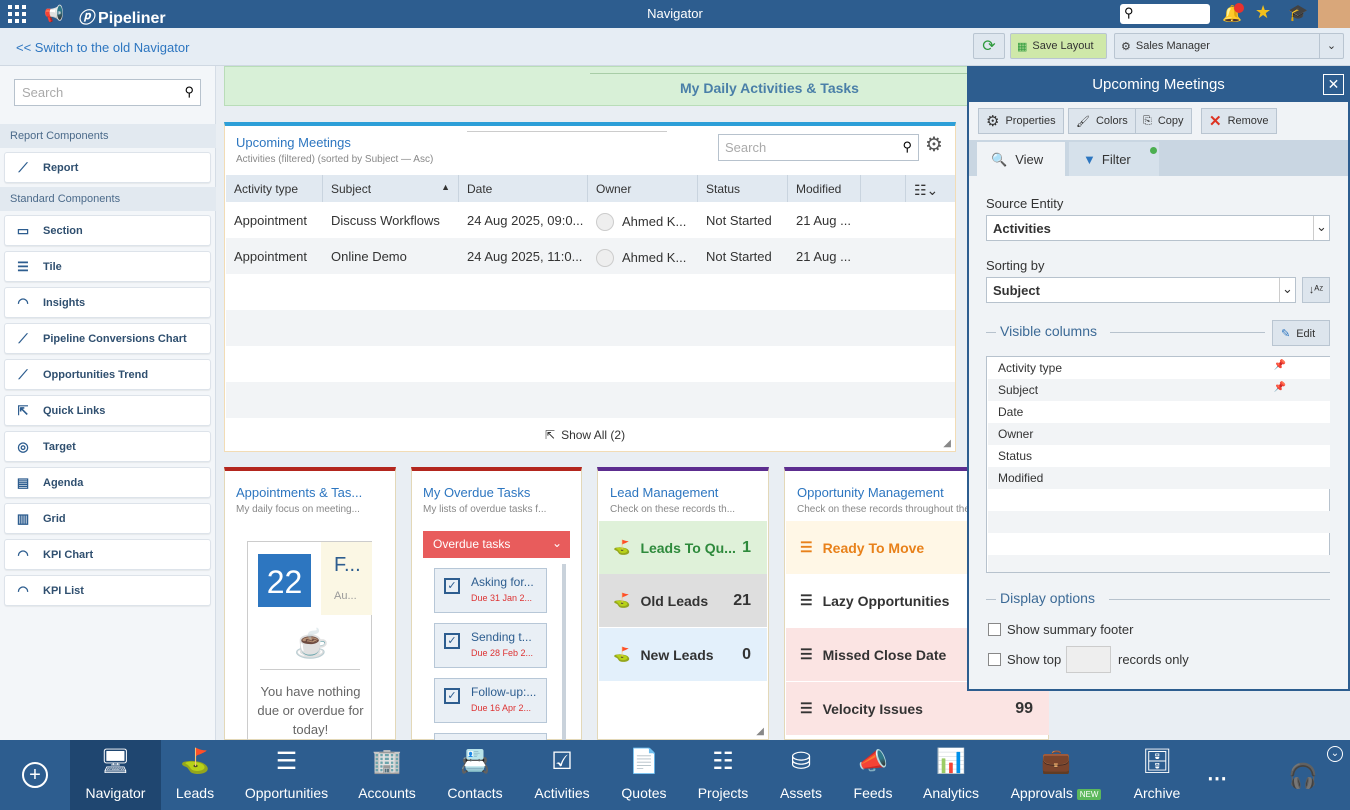  I want to click on nav-navigator: 🖥 Navigator, so click(115, 775).